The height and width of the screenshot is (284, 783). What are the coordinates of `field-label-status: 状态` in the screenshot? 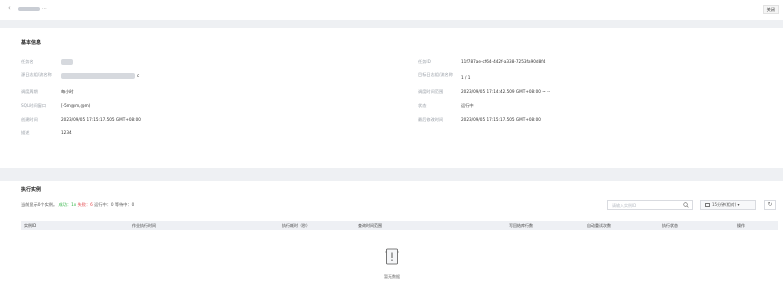 It's located at (422, 105).